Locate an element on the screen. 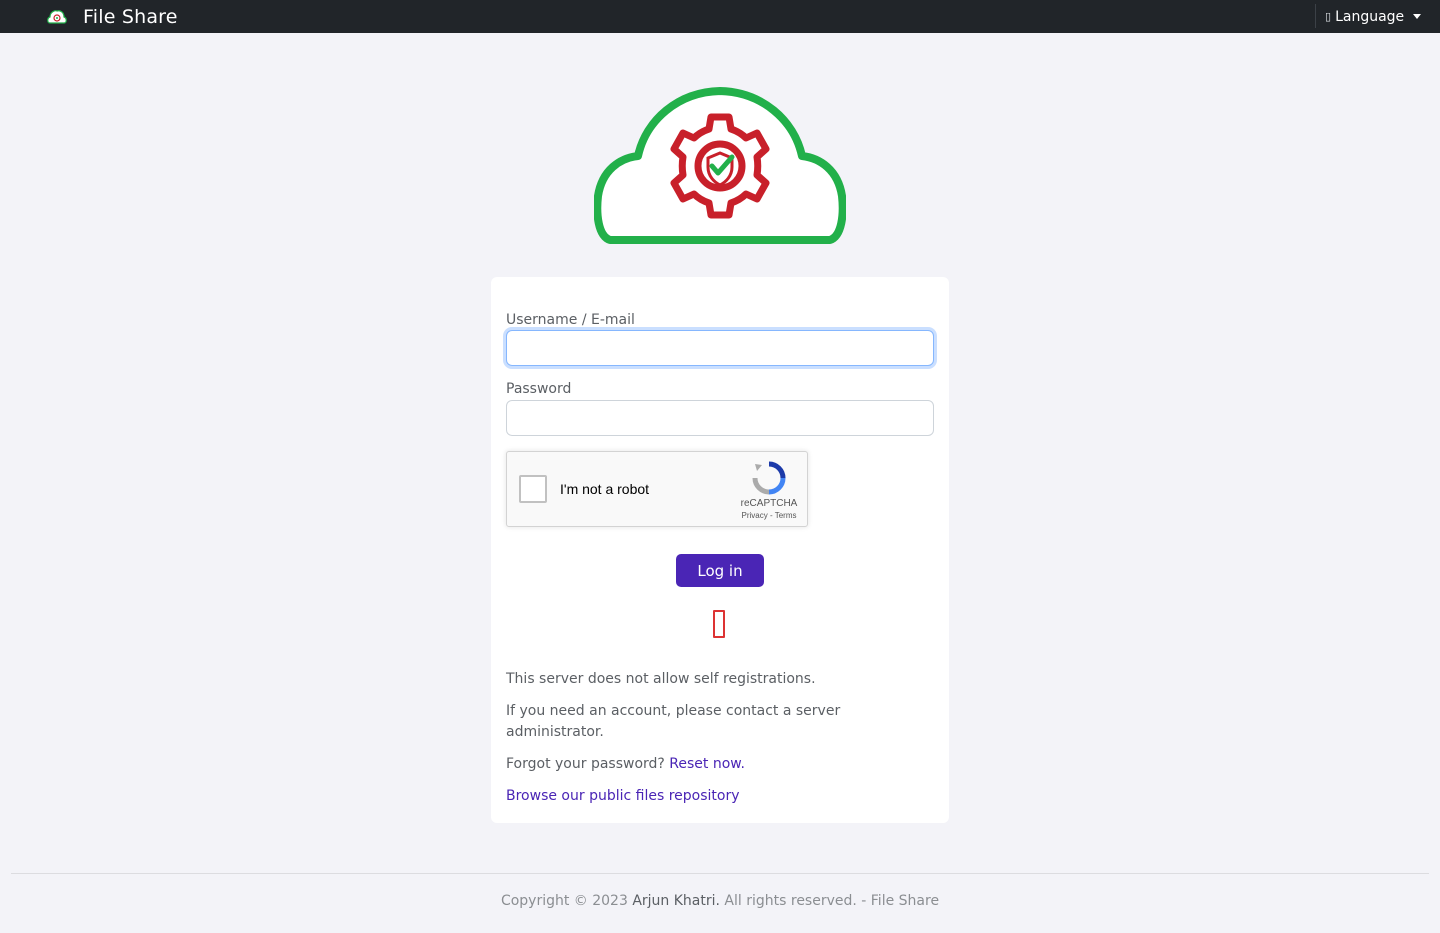 The image size is (1440, 933). recaptcha-icon is located at coordinates (769, 478).